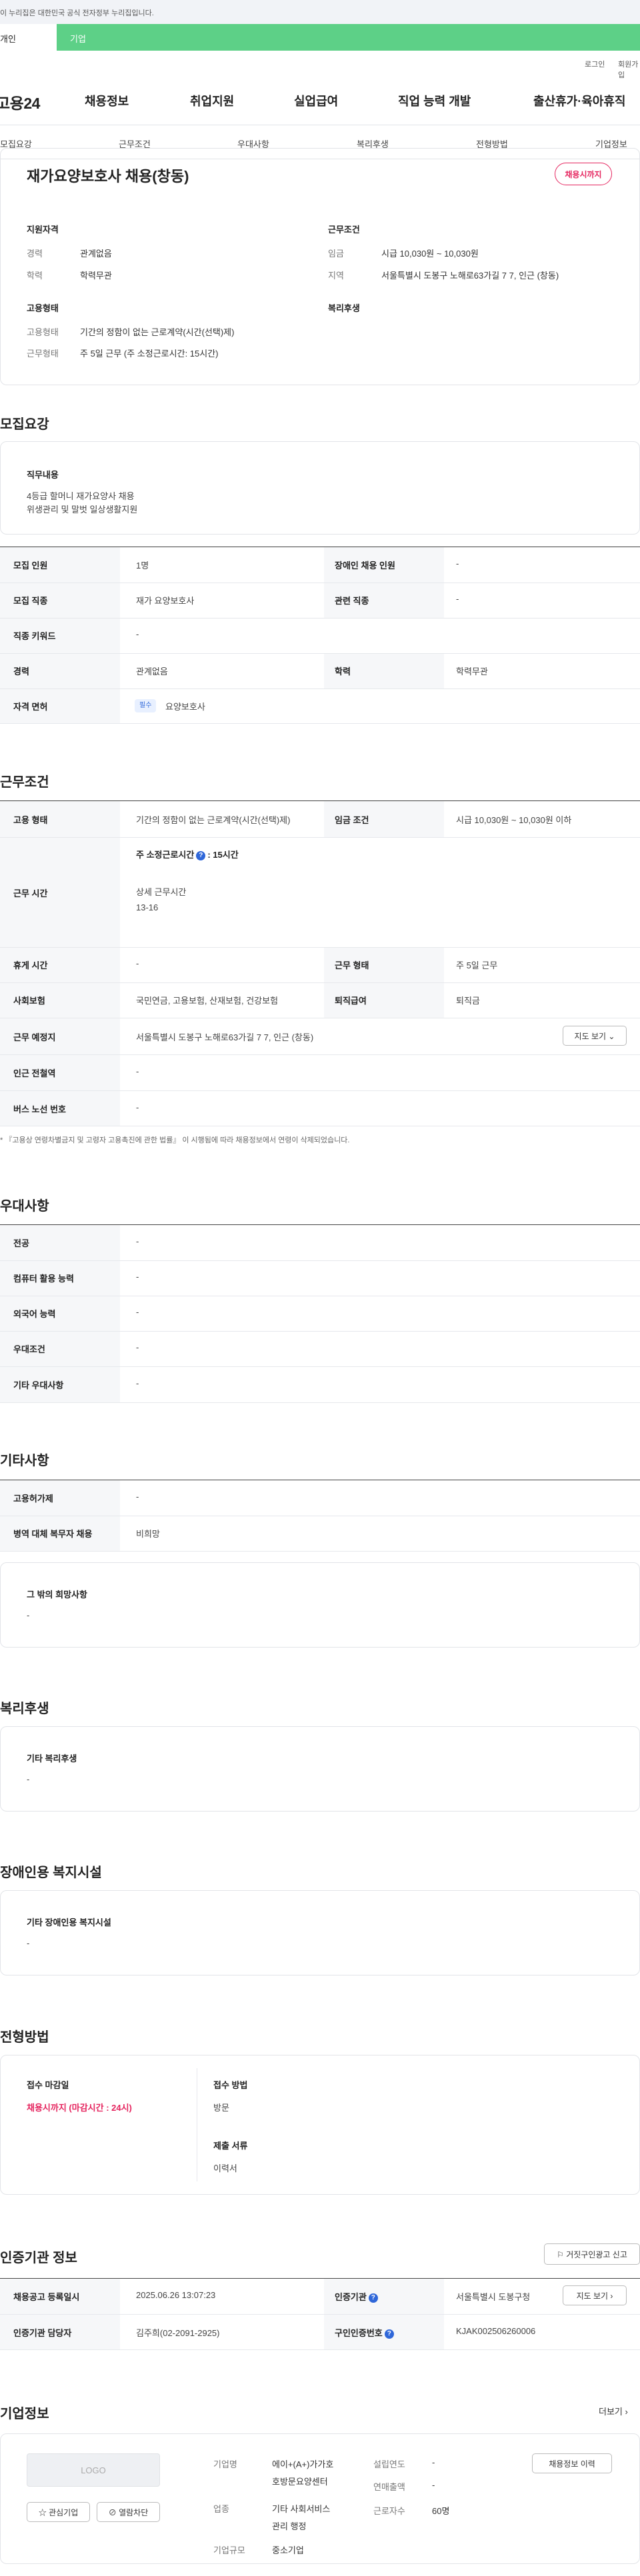 The height and width of the screenshot is (2576, 640). Describe the element at coordinates (39, 1109) in the screenshot. I see `bus-label: 버스 노선 번호` at that location.